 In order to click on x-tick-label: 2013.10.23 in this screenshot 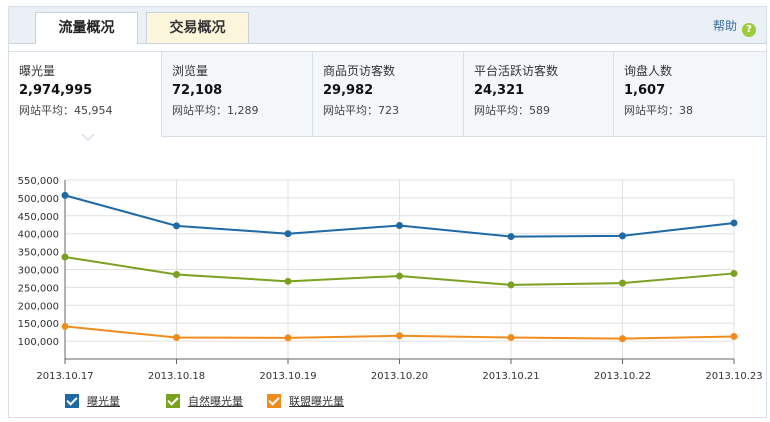, I will do `click(733, 376)`.